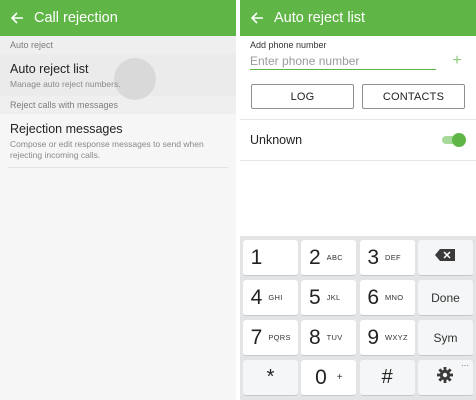  I want to click on backspace-icon, so click(445, 257).